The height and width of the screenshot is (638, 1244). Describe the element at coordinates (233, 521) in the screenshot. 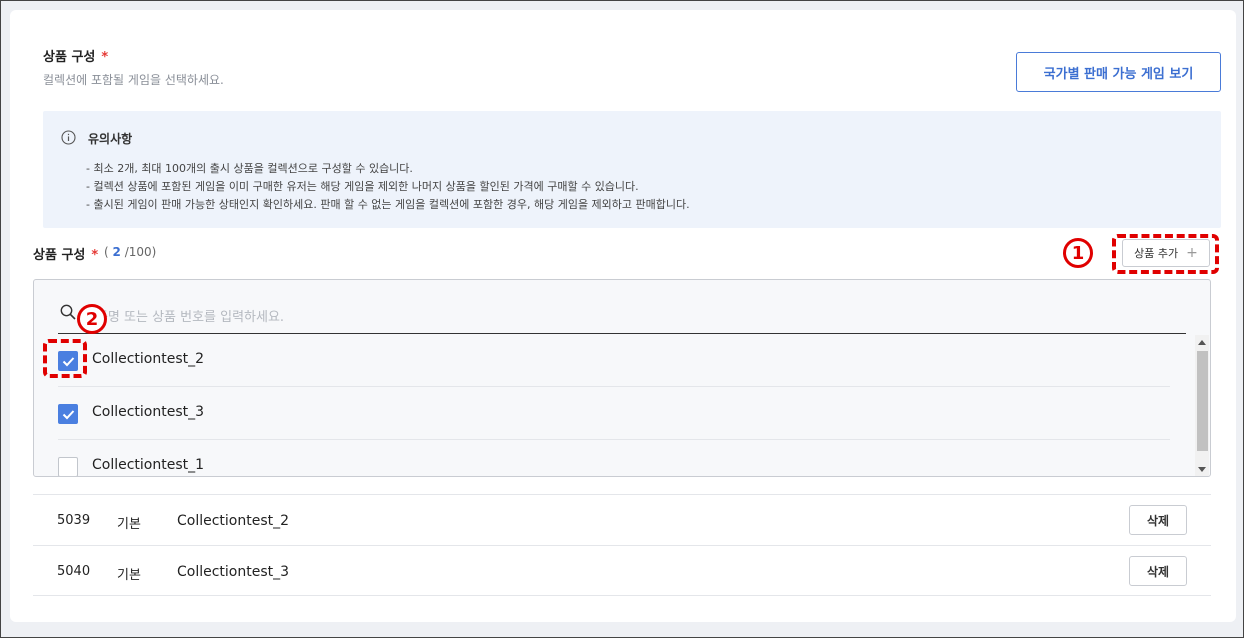

I see `product-name: Collectiontest_2` at that location.